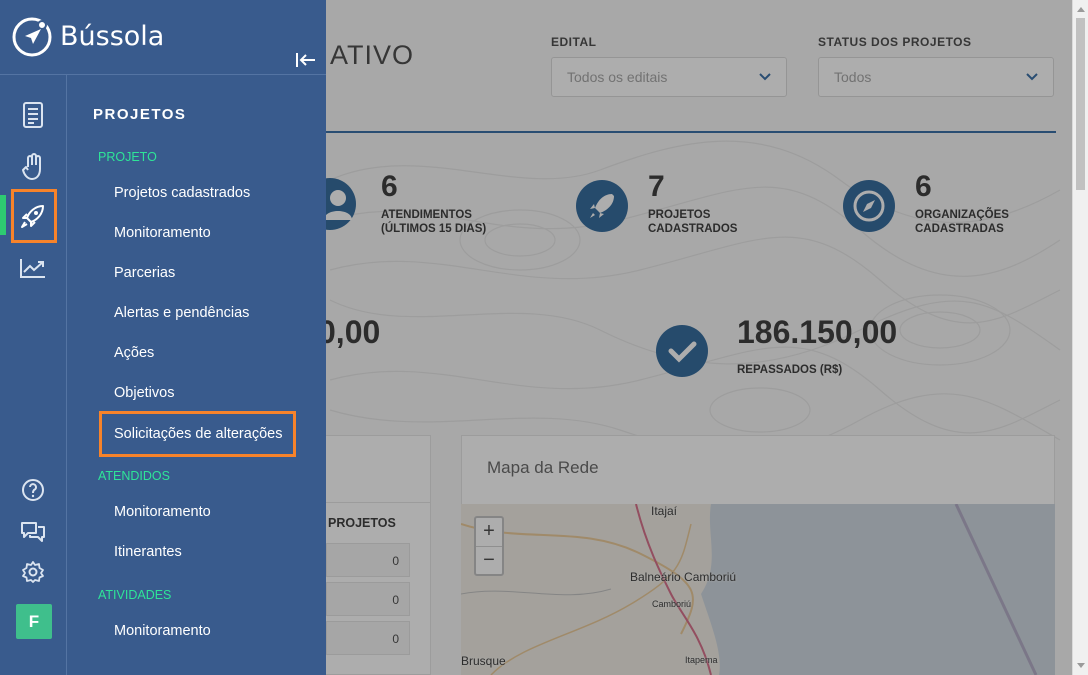  Describe the element at coordinates (1081, 9) in the screenshot. I see `scroll-up-arrow-icon` at that location.